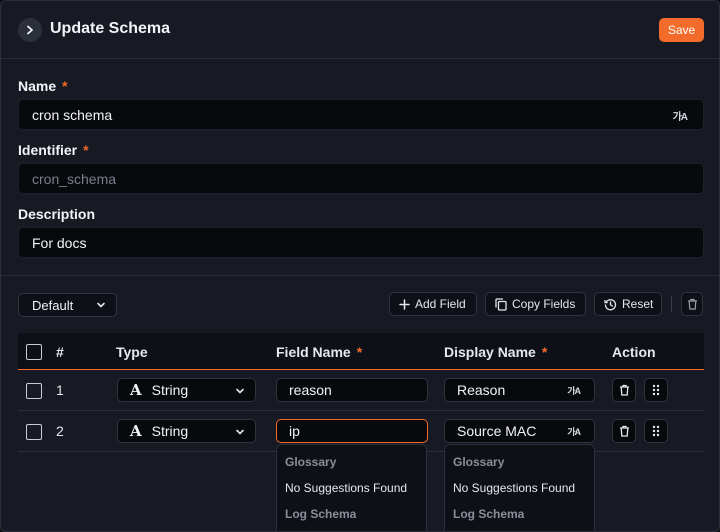  Describe the element at coordinates (361, 178) in the screenshot. I see `identifier-input: cron_schema` at that location.